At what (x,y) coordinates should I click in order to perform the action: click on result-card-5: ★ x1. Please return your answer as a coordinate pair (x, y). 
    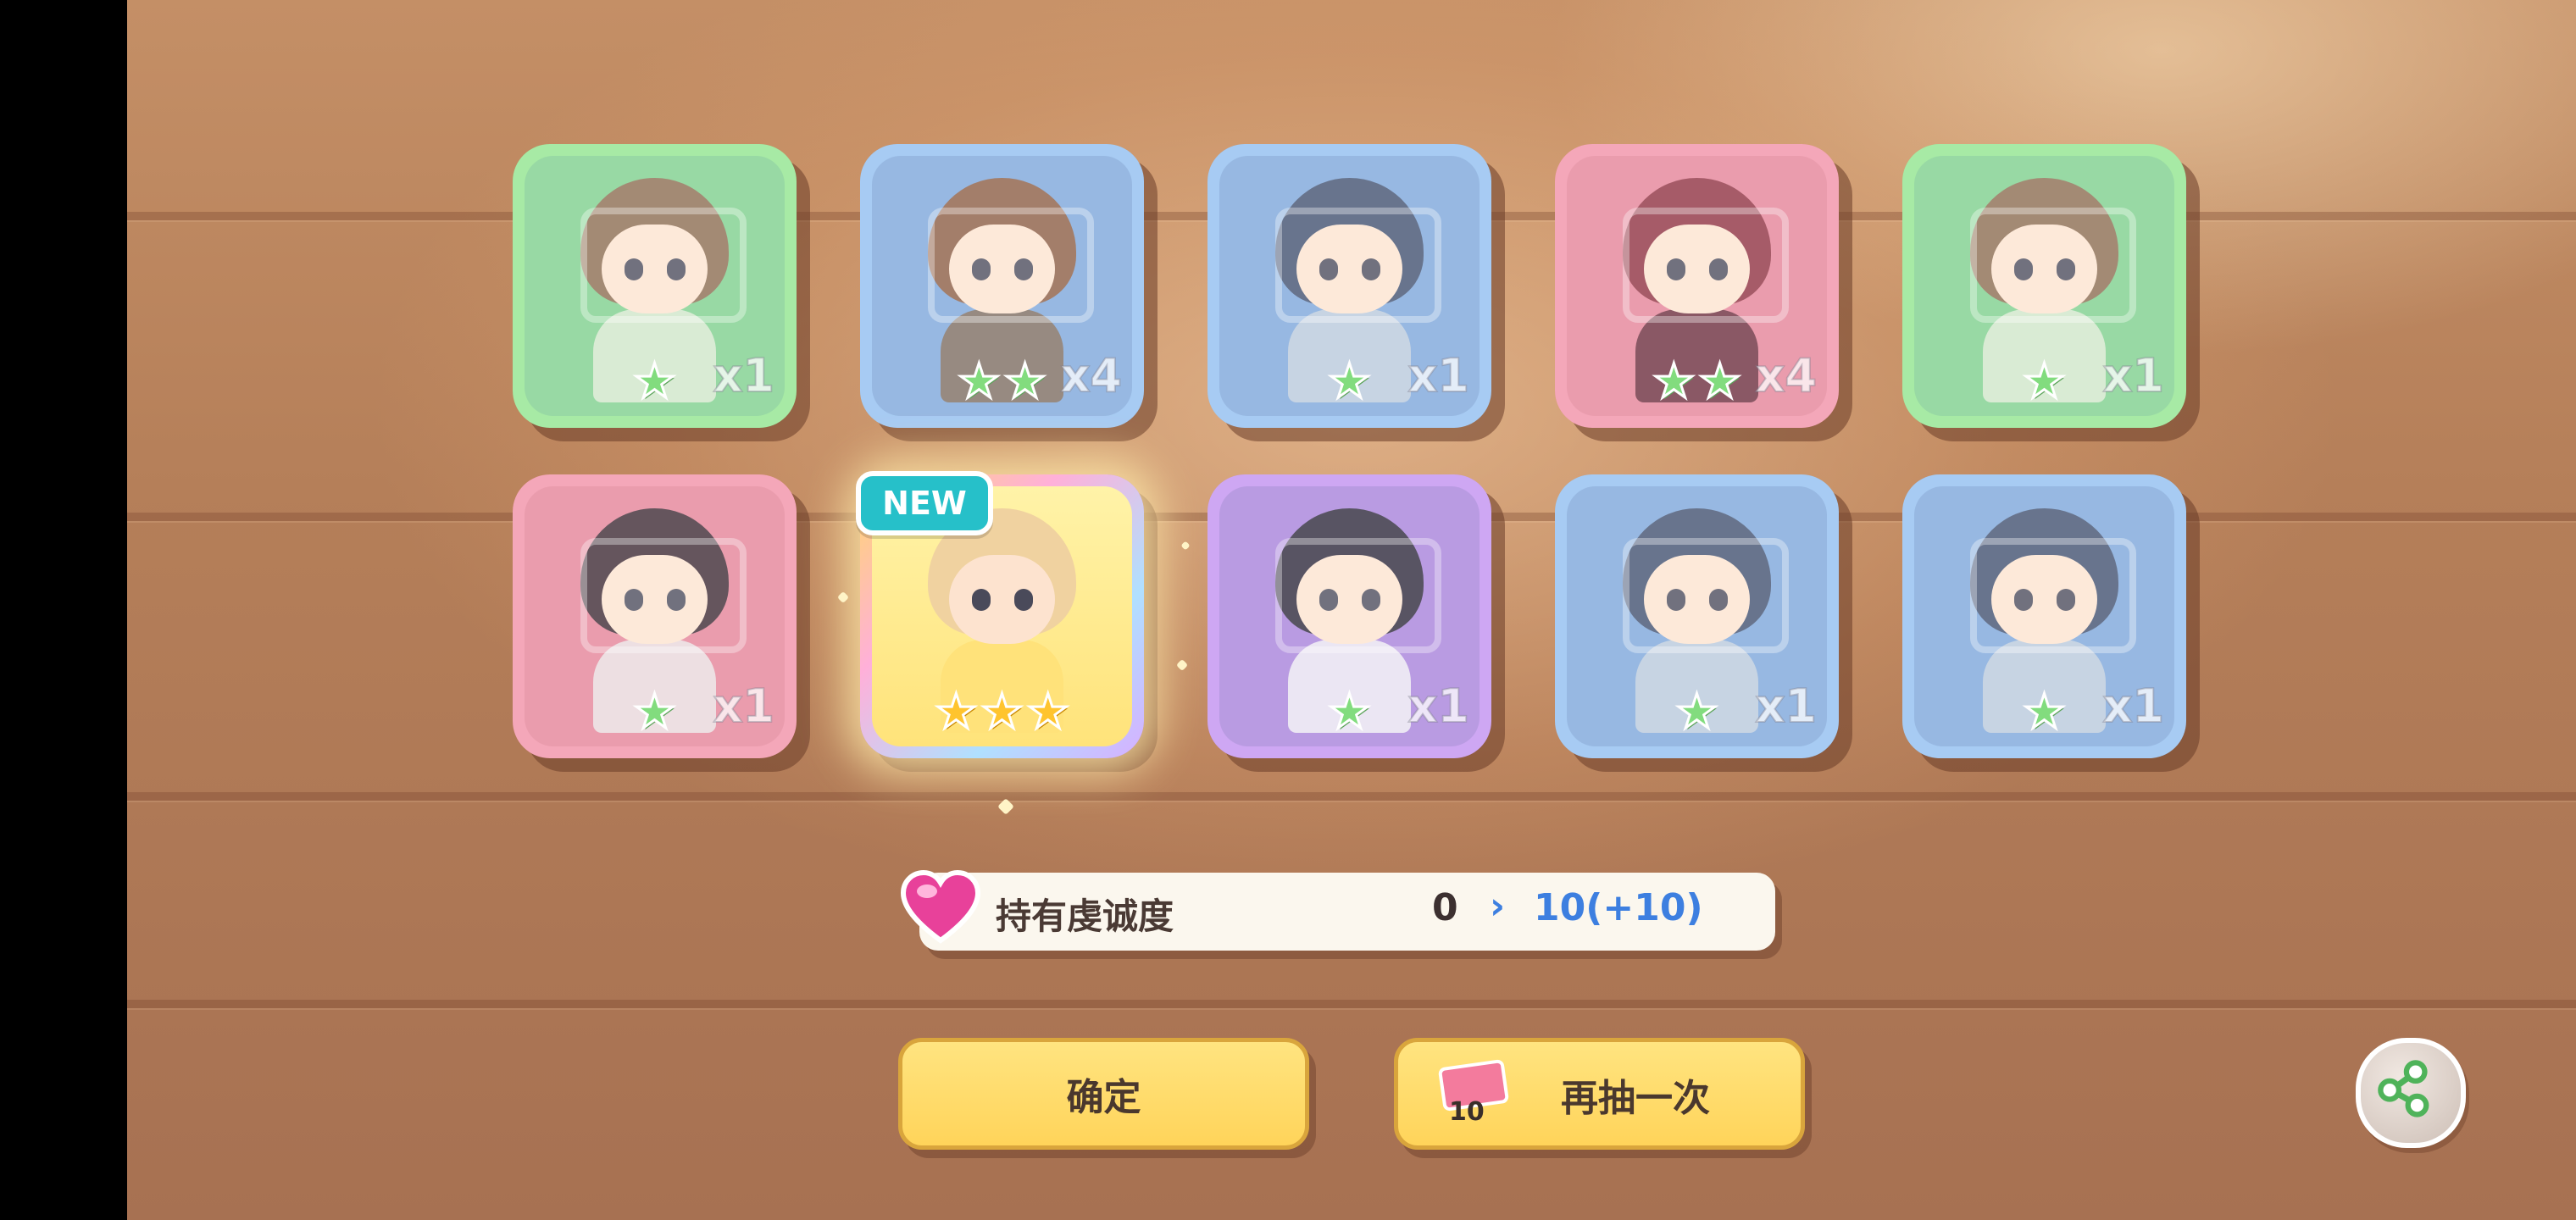
    Looking at the image, I should click on (2044, 286).